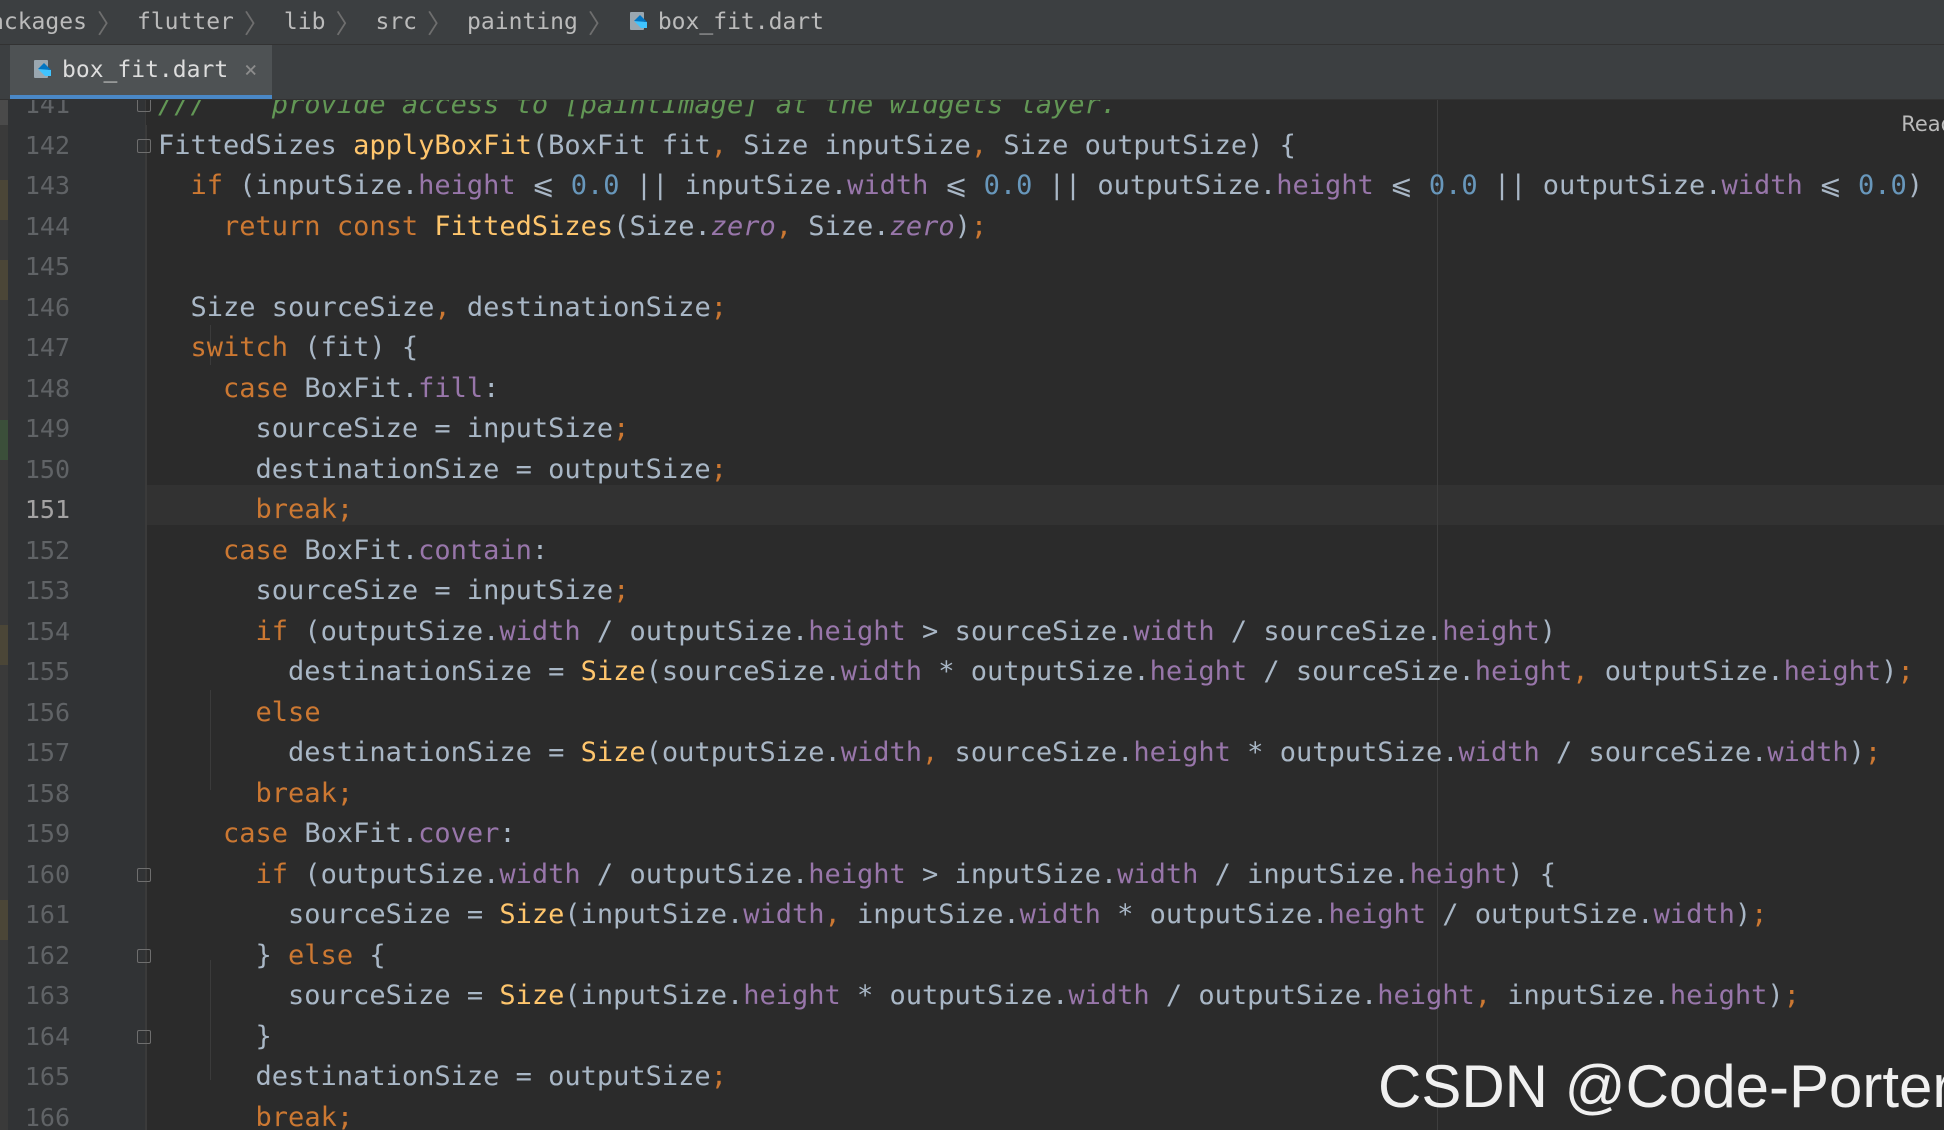 The image size is (1944, 1130). What do you see at coordinates (272, 955) in the screenshot?
I see `code-text: } else {` at bounding box center [272, 955].